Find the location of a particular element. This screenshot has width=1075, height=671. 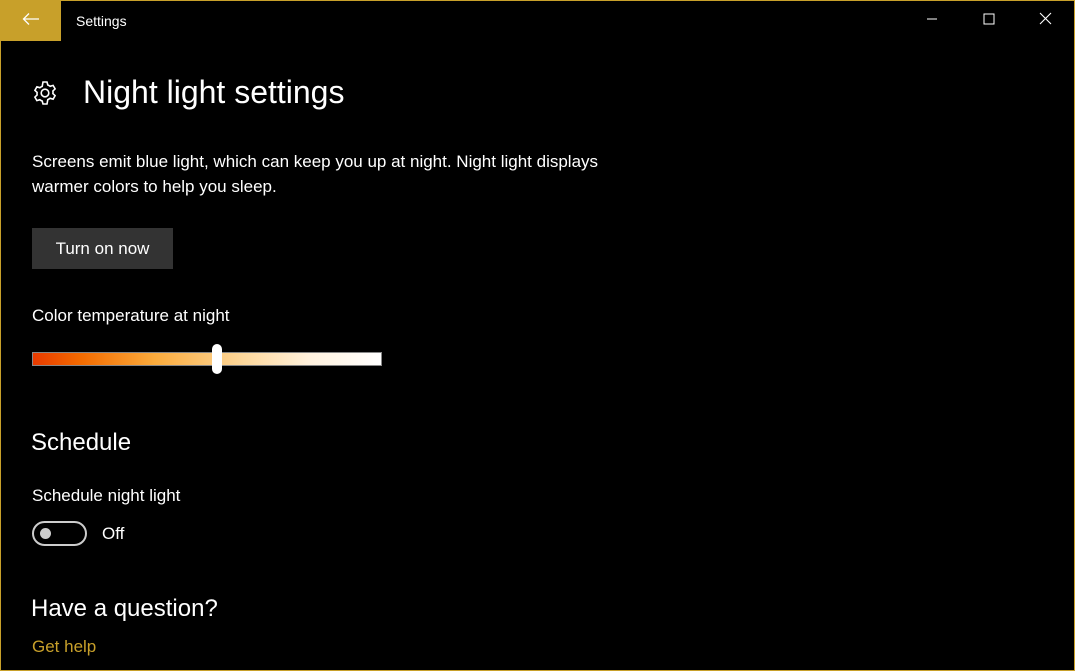

have-a-question-heading: Have a question? is located at coordinates (124, 608).